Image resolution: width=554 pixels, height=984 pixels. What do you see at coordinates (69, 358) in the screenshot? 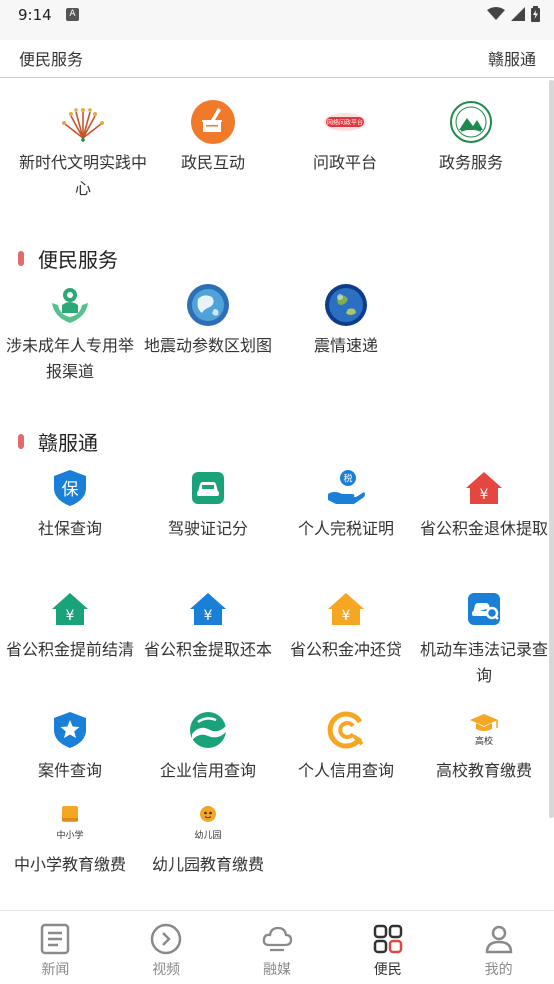
I see `grid-label: 涉未成年人专用举报渠道` at bounding box center [69, 358].